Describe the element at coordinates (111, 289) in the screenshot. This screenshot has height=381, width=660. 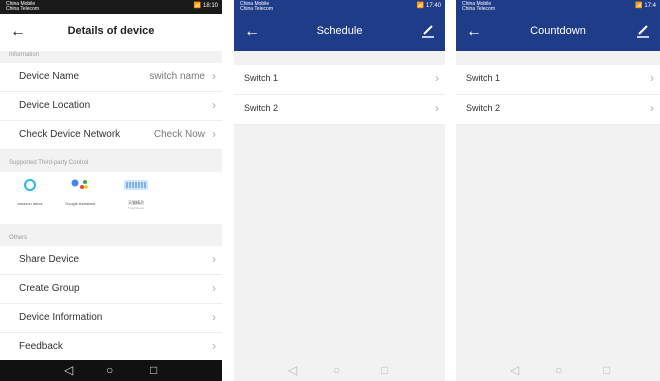
I see `create-group-row: Create Group ›` at that location.